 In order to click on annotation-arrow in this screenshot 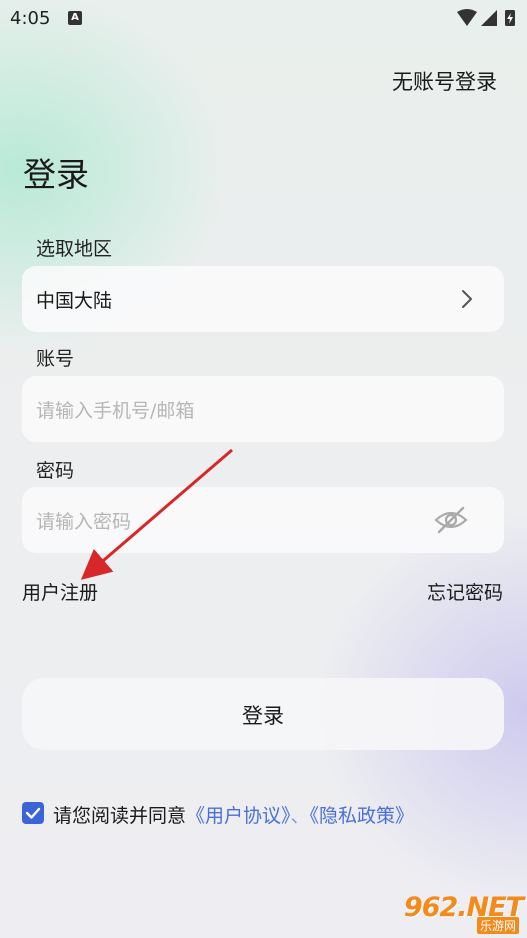, I will do `click(156, 514)`.